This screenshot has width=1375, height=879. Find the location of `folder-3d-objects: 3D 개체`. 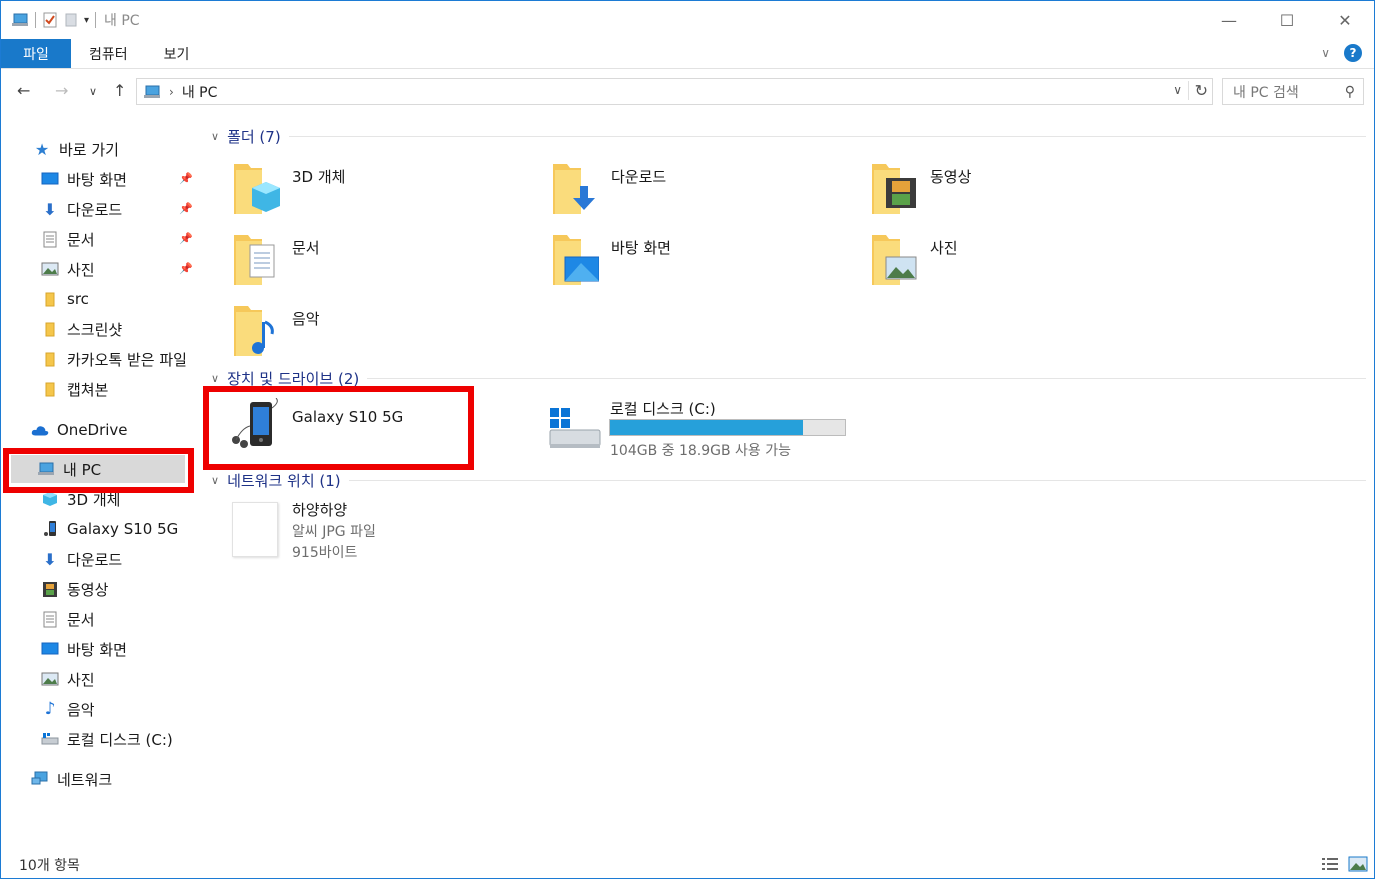

folder-3d-objects: 3D 개체 is located at coordinates (382, 190).